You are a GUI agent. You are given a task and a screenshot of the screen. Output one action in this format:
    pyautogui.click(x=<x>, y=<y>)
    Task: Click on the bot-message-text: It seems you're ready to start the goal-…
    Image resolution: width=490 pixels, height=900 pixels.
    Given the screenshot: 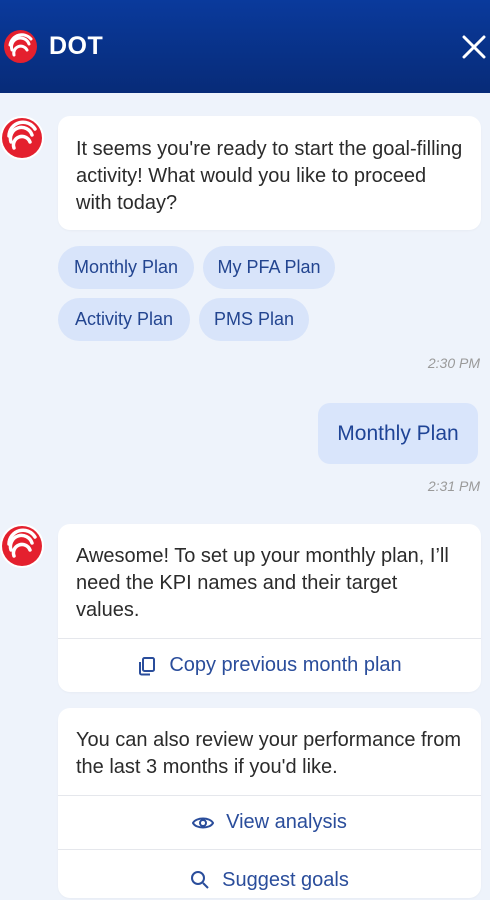 What is the action you would take?
    pyautogui.click(x=269, y=176)
    